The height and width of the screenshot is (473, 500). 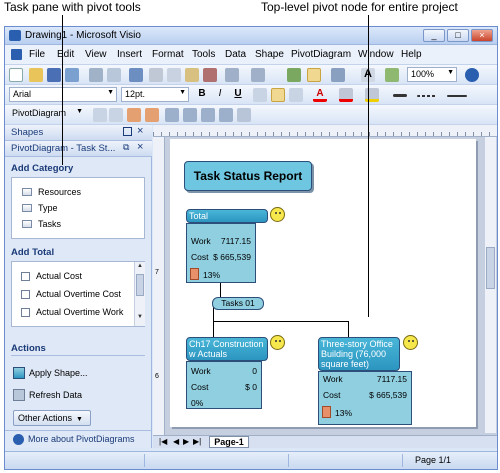 I want to click on menu-view: View, so click(x=96, y=54).